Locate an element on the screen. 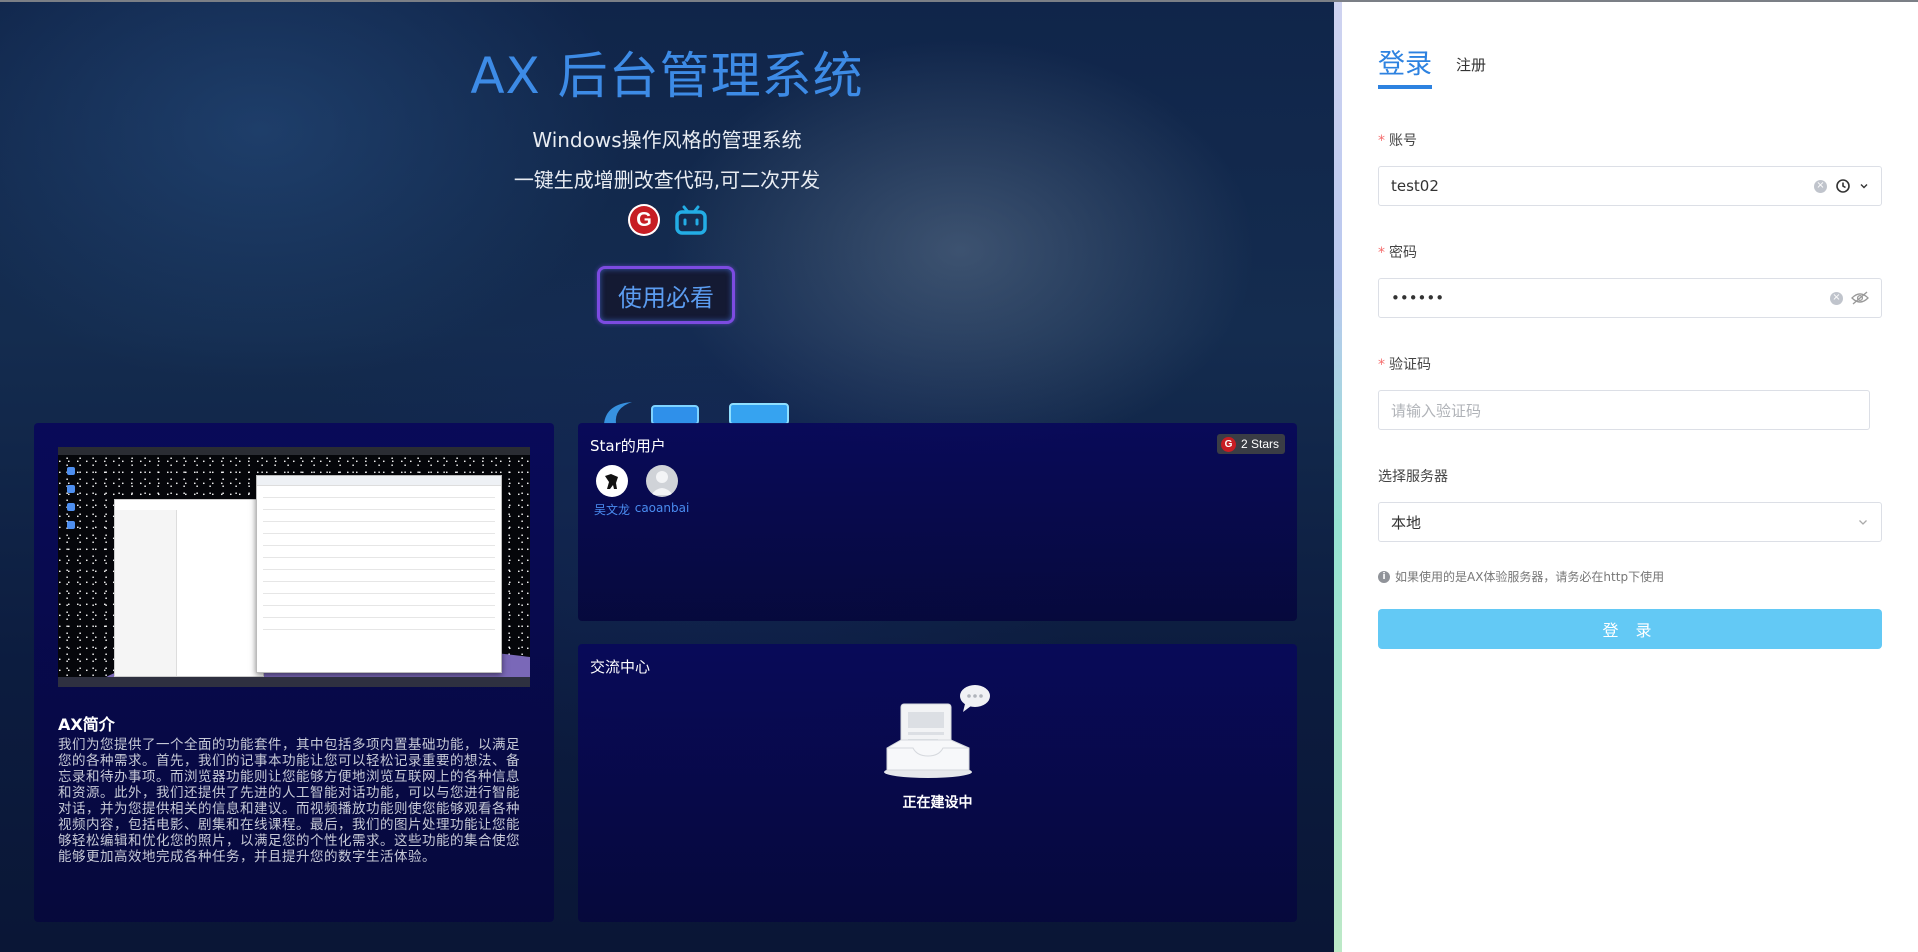 The height and width of the screenshot is (952, 1918). star-user: 吴文龙 is located at coordinates (612, 491).